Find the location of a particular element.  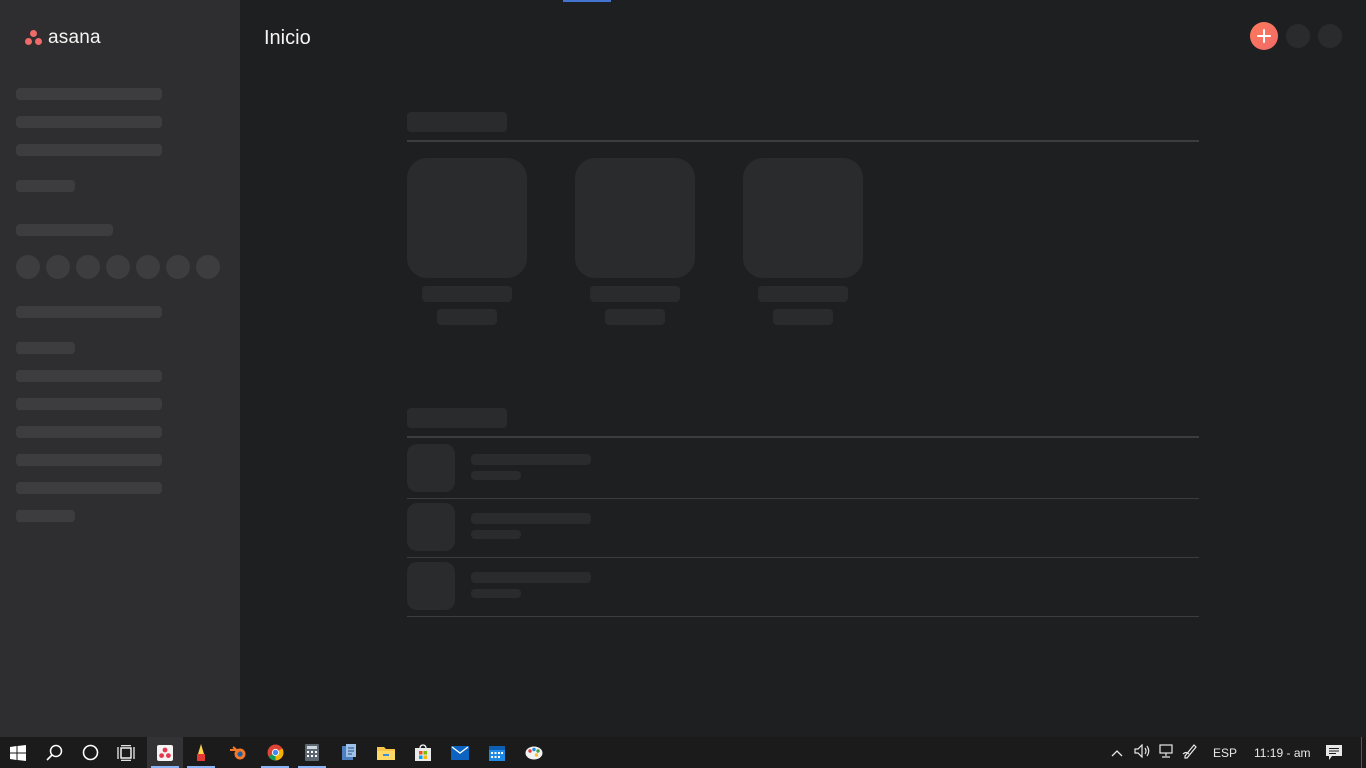

mail-icon is located at coordinates (460, 752).